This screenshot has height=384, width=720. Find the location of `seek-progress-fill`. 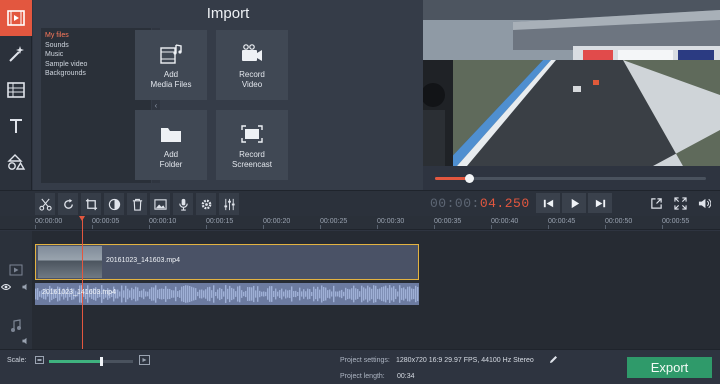

seek-progress-fill is located at coordinates (452, 178).